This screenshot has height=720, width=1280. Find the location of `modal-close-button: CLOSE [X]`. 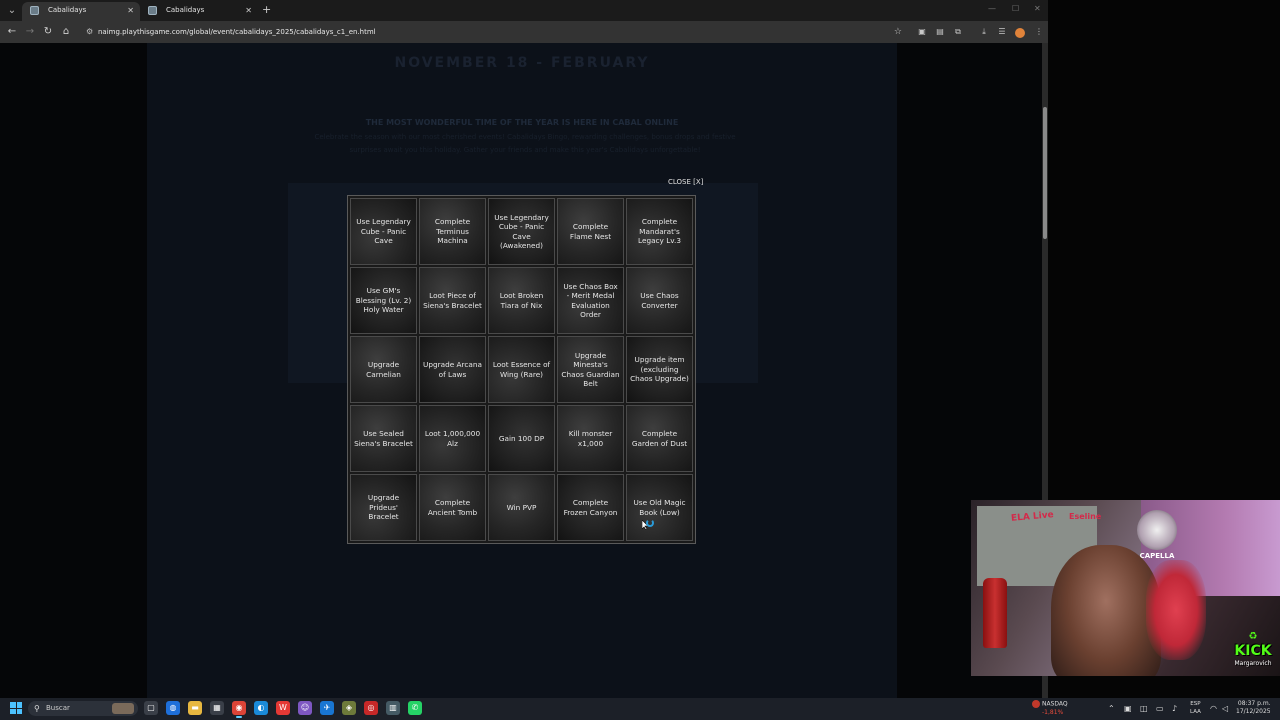

modal-close-button: CLOSE [X] is located at coordinates (685, 182).